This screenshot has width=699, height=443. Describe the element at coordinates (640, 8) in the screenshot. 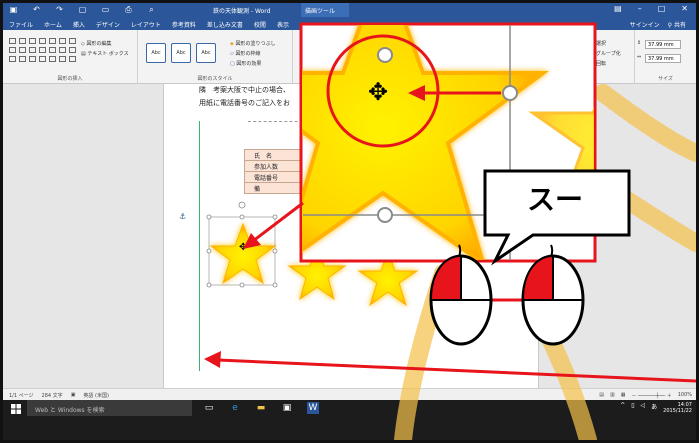

I see `minimize-icon: –` at that location.